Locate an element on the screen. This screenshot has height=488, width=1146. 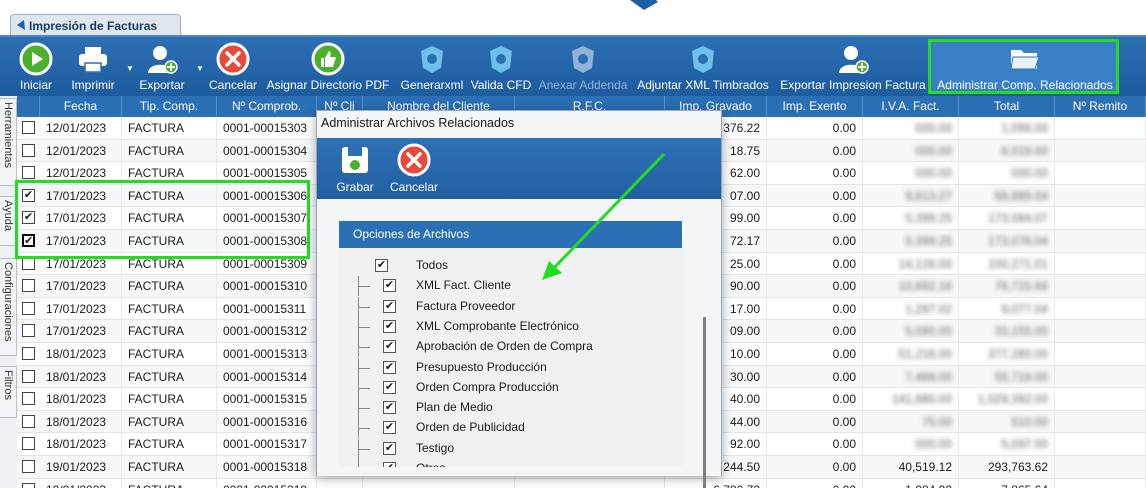
column-header-i-v-a-fact-: I.V.A. Fact. is located at coordinates (911, 106).